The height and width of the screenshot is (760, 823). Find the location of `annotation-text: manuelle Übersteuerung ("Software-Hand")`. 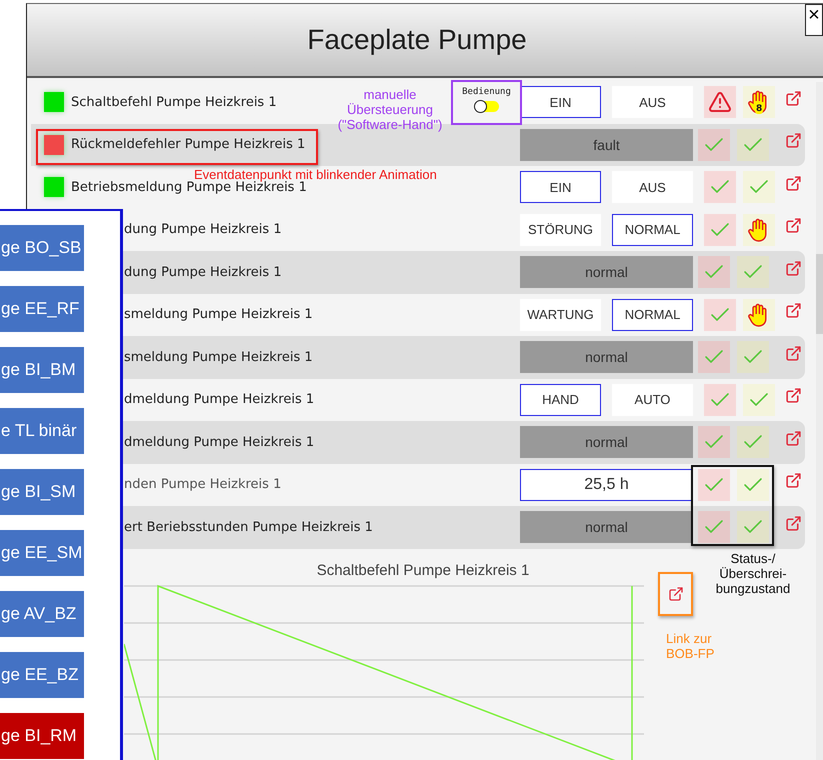

annotation-text: manuelle Übersteuerung ("Software-Hand") is located at coordinates (390, 109).